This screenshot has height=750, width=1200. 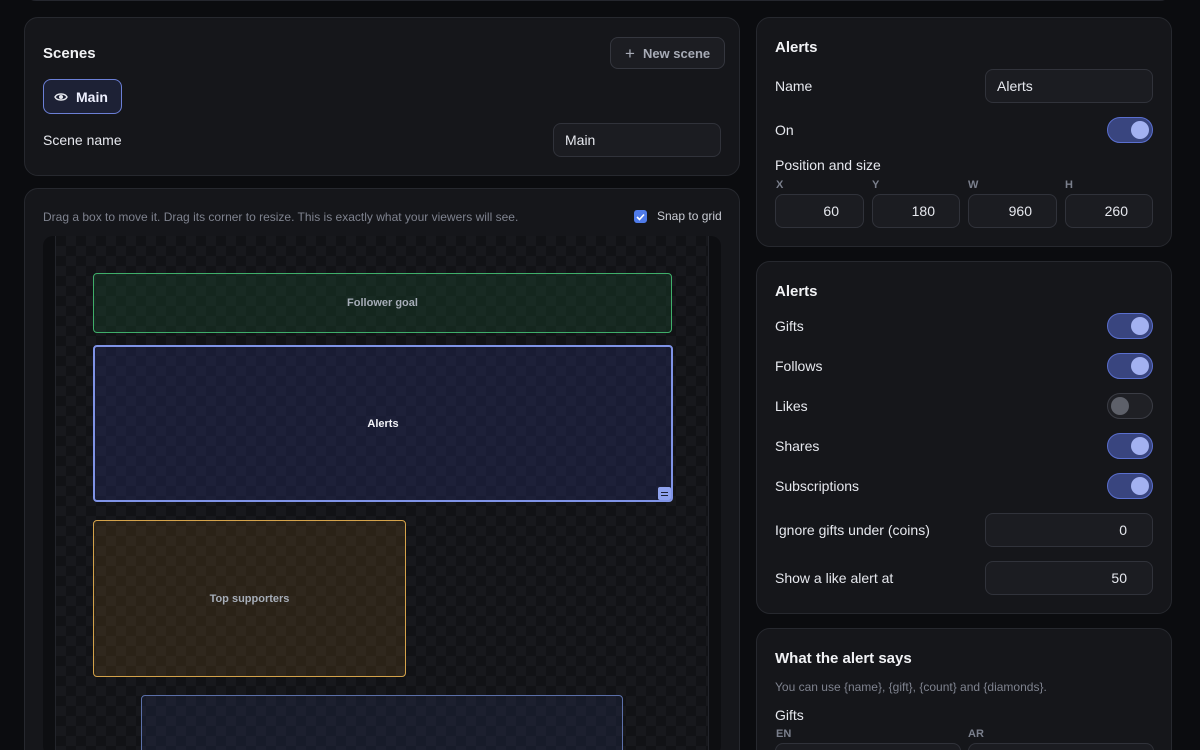 What do you see at coordinates (382, 722) in the screenshot?
I see `widget-box` at bounding box center [382, 722].